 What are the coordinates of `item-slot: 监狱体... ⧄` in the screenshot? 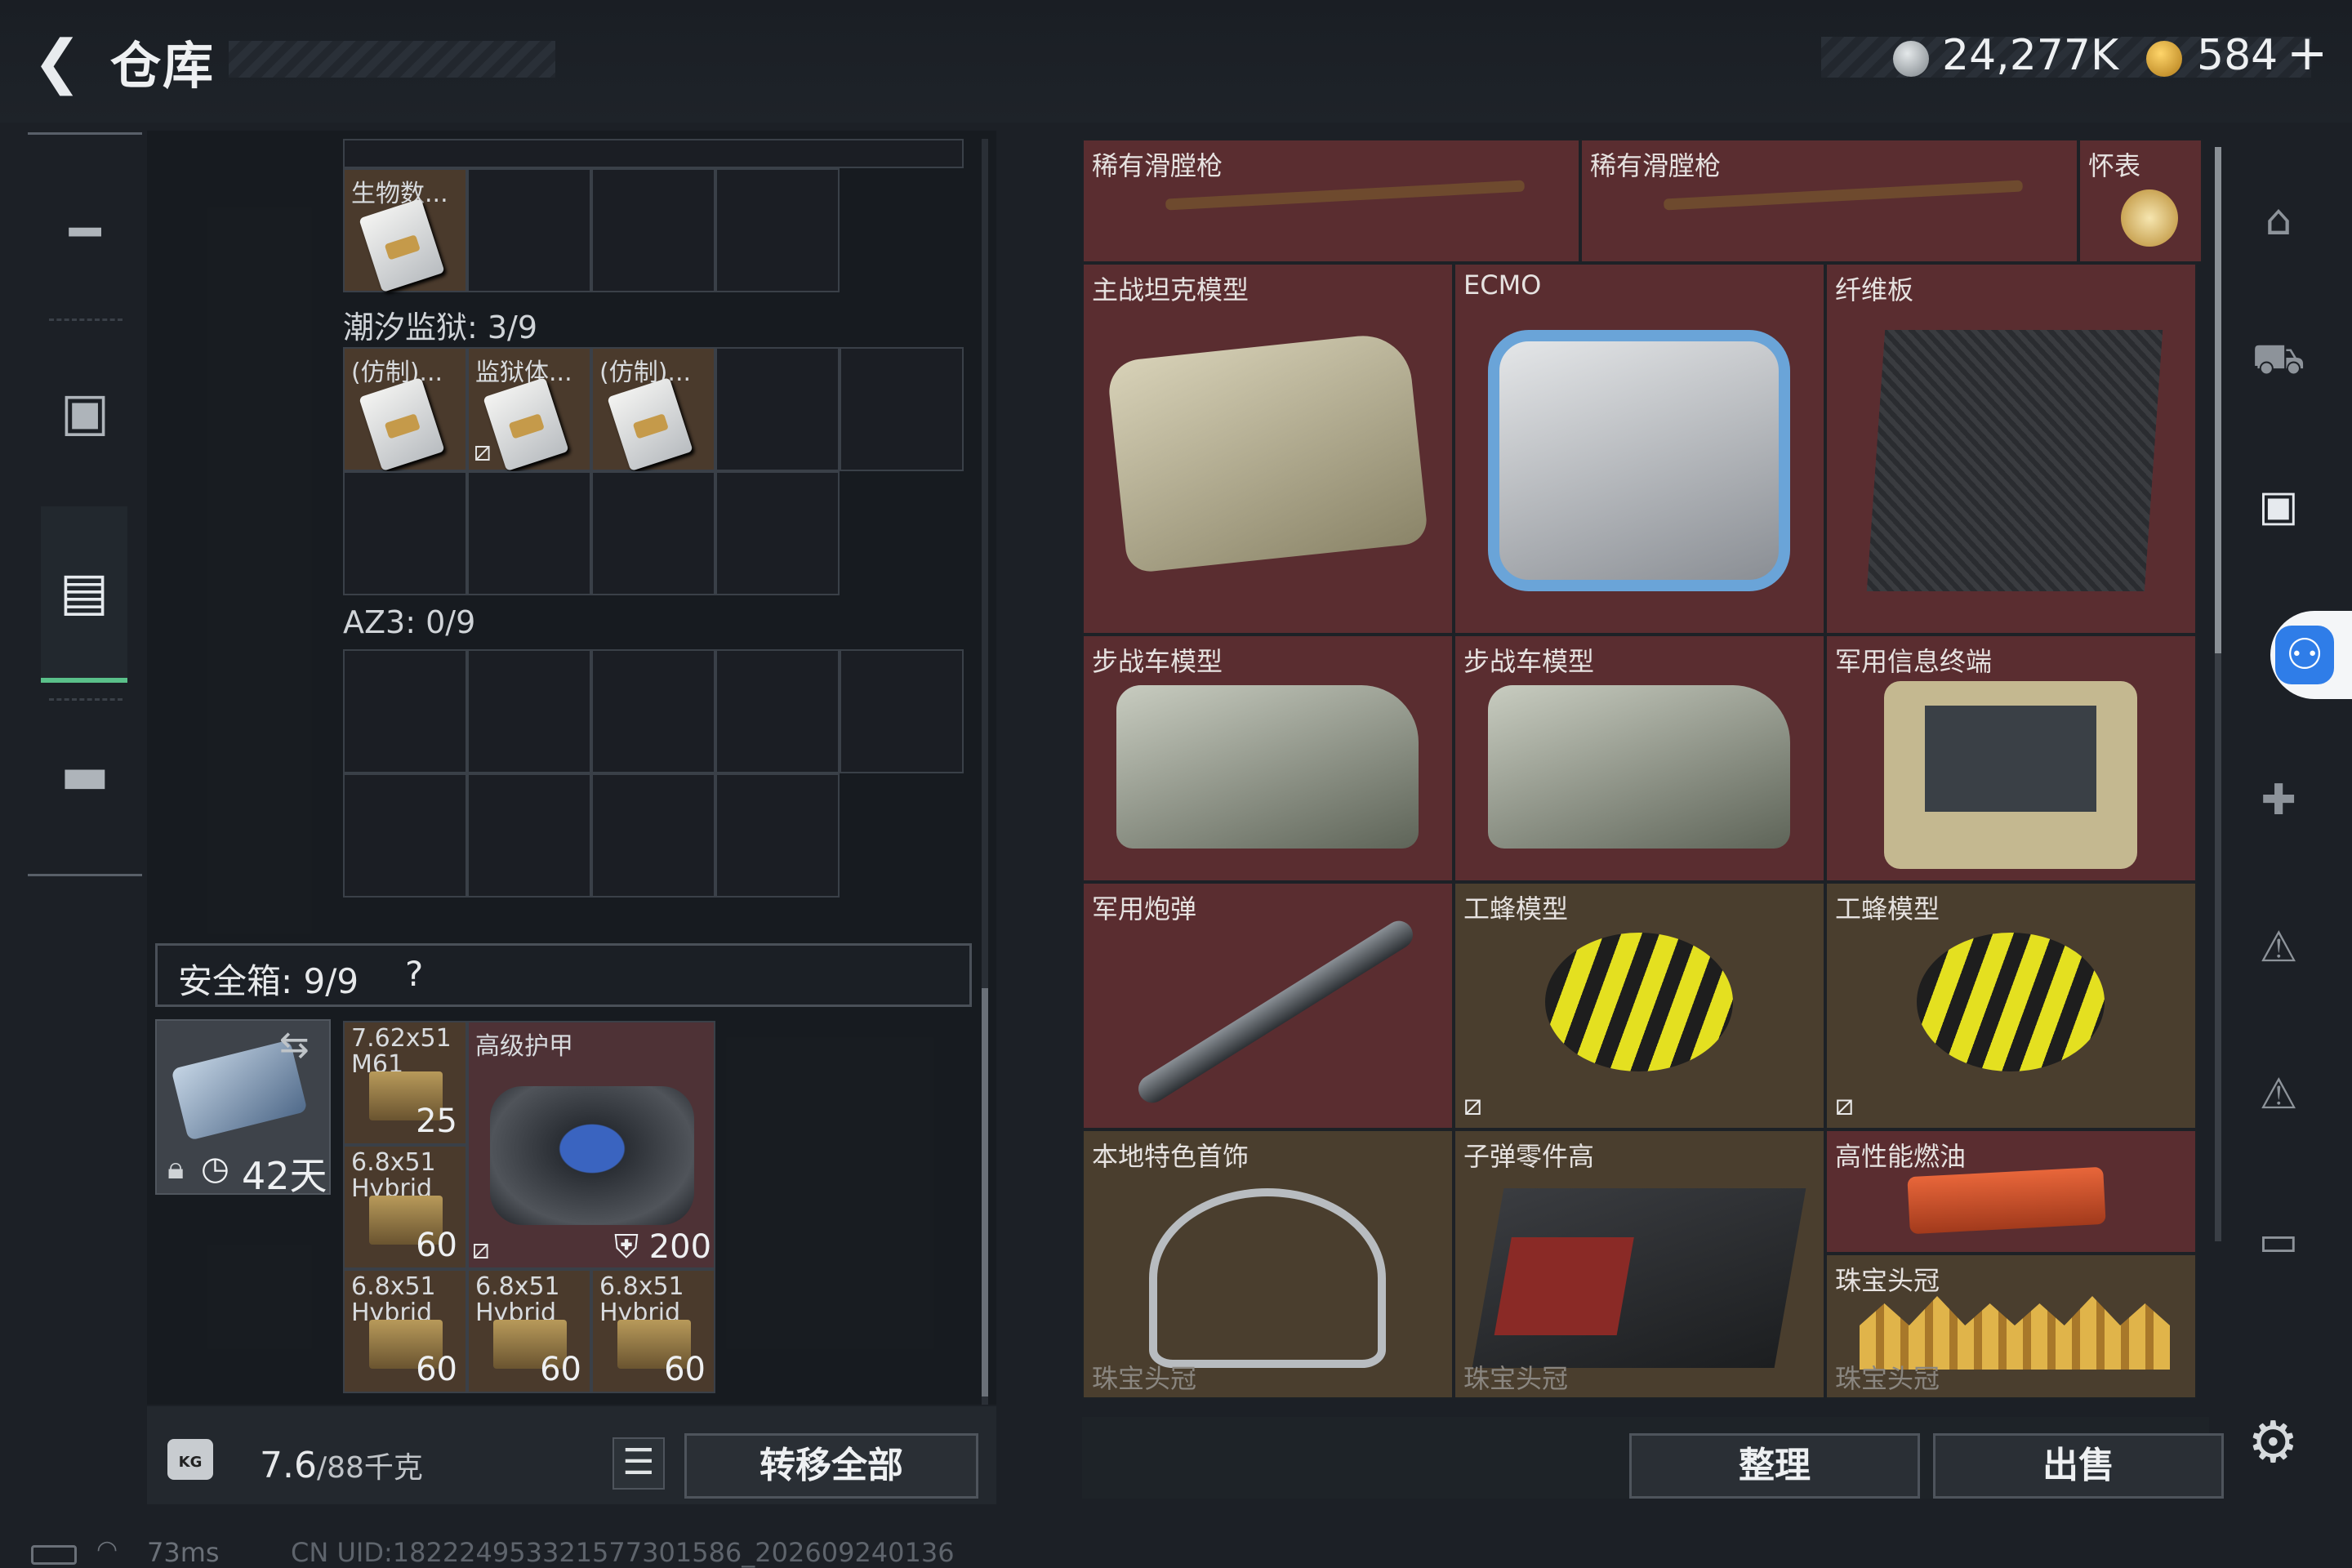 It's located at (529, 409).